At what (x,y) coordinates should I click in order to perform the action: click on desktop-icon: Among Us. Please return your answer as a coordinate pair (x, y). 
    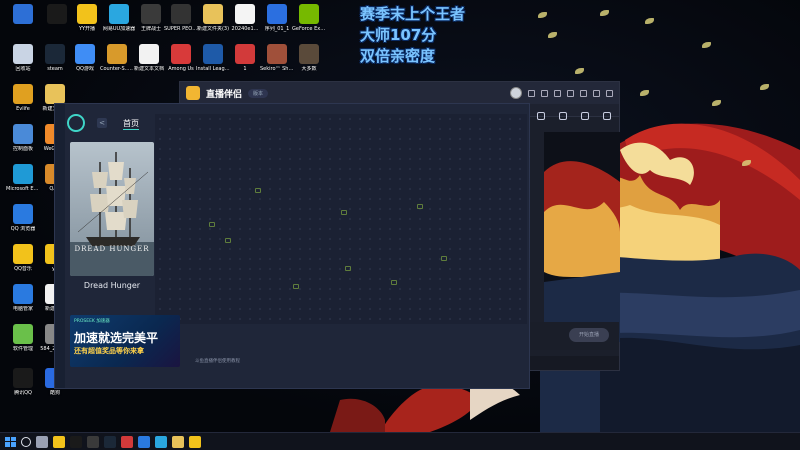
    Looking at the image, I should click on (181, 58).